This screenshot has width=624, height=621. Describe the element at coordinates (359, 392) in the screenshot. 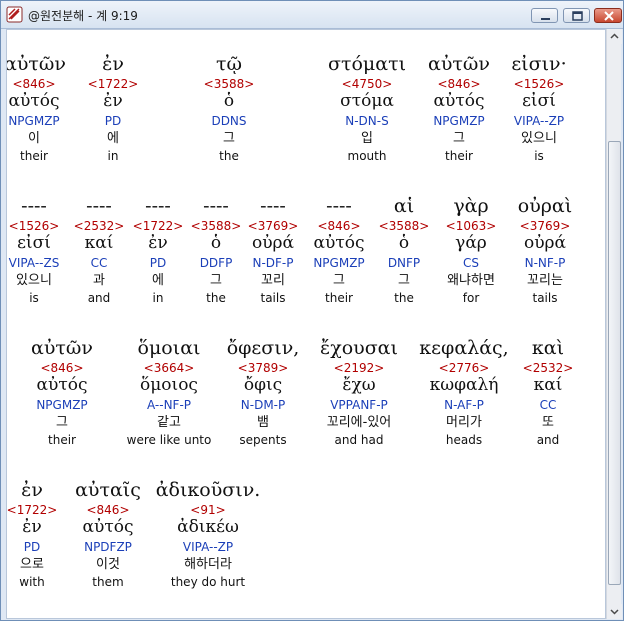

I see `word-column: ἔχουσαι <2192> ἔχω VPPANF-P 꼬리에-있어 and had` at that location.